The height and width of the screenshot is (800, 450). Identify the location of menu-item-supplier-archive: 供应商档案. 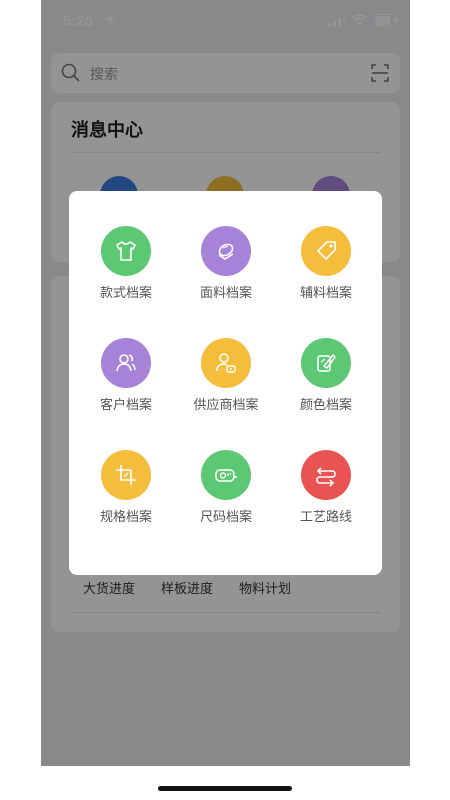
(226, 378).